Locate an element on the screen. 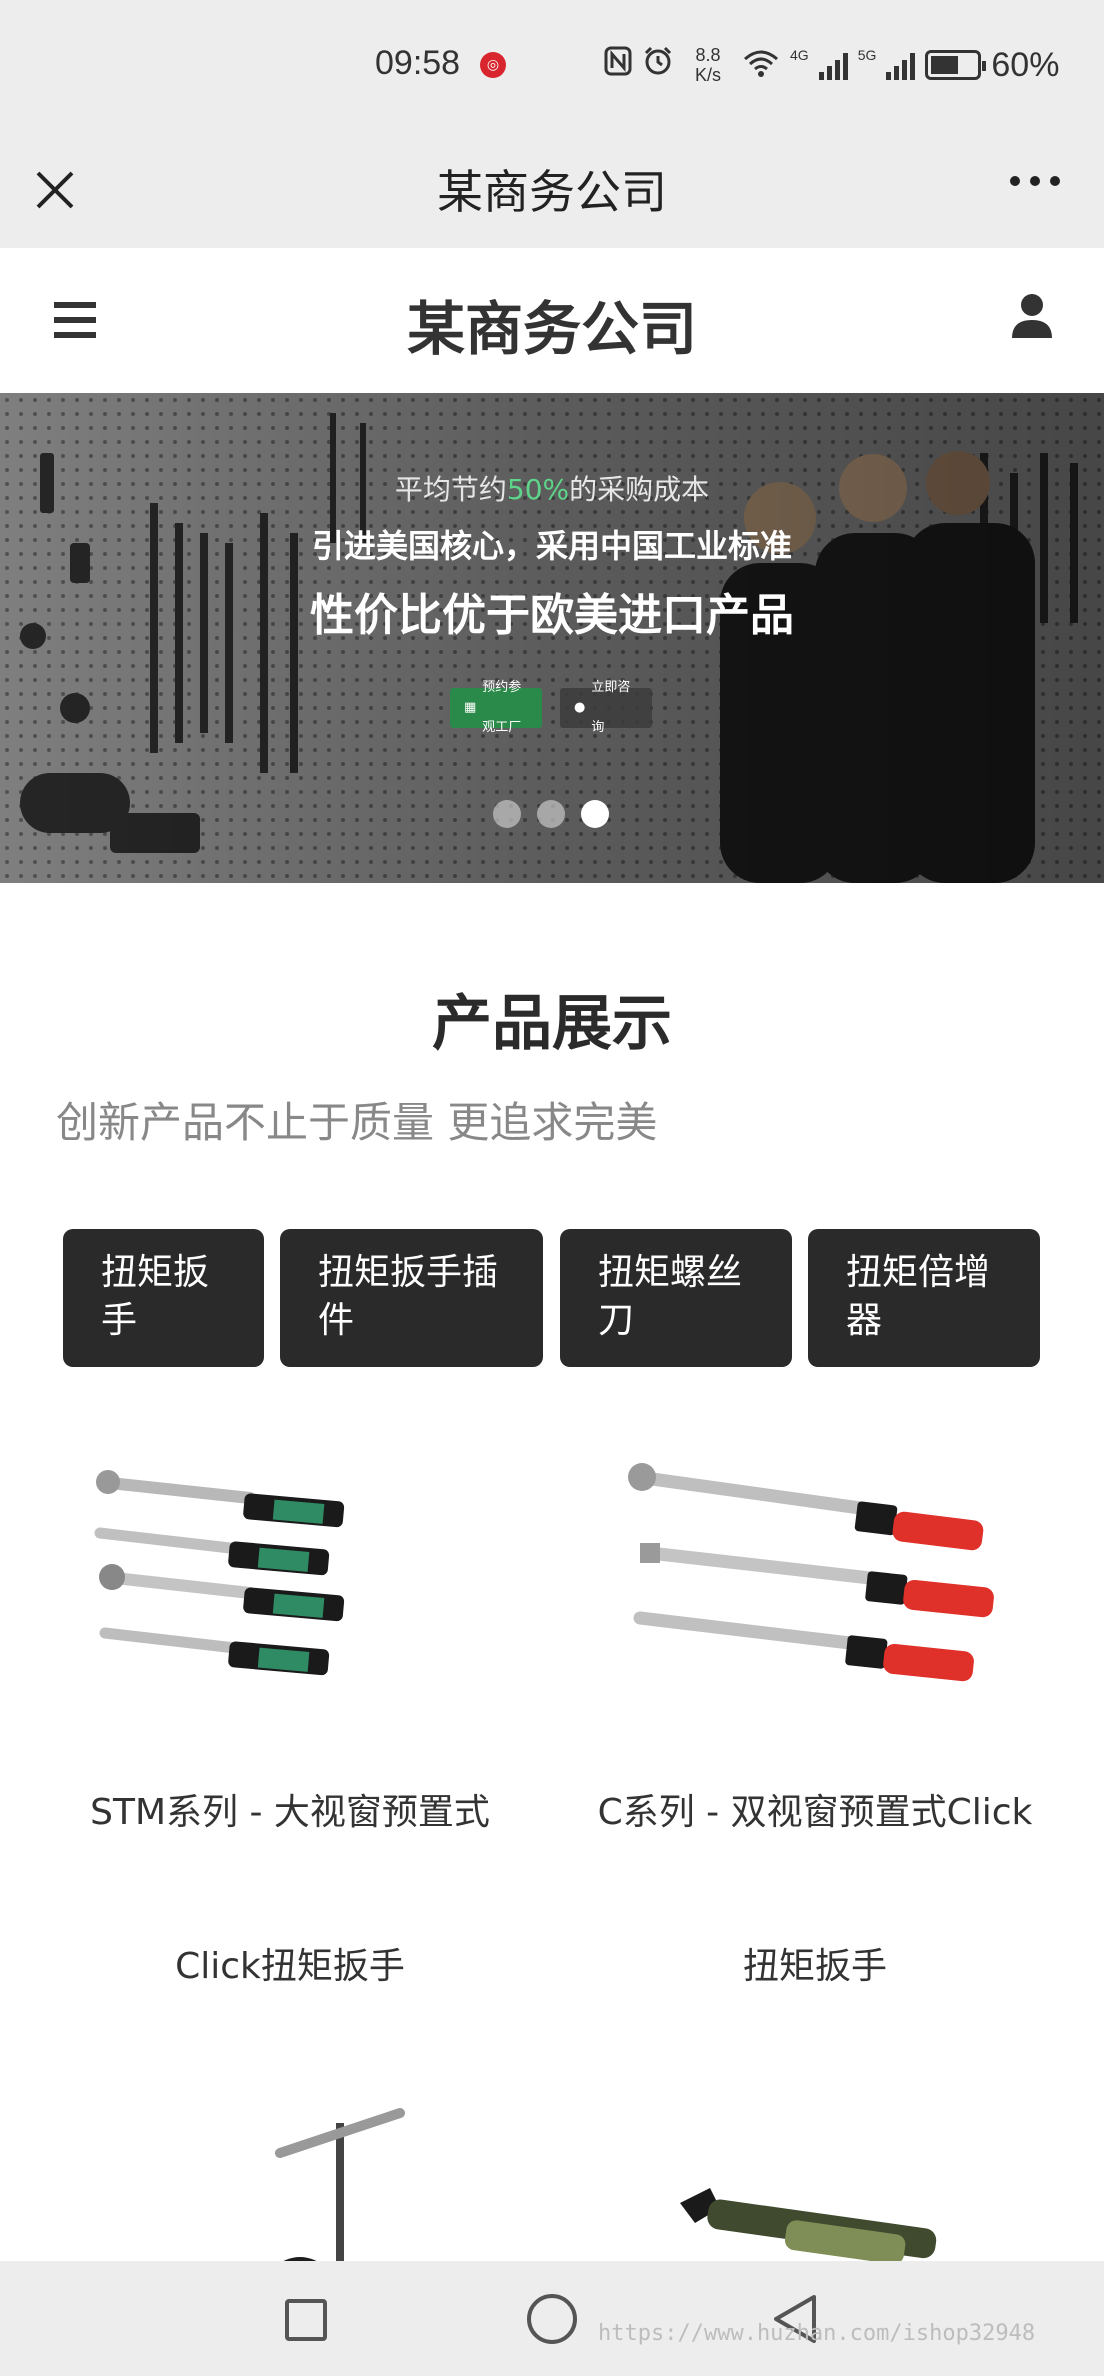  status-bar: 09:58 ◎ 8.8 K/s 4G 5G 60% is located at coordinates (552, 63).